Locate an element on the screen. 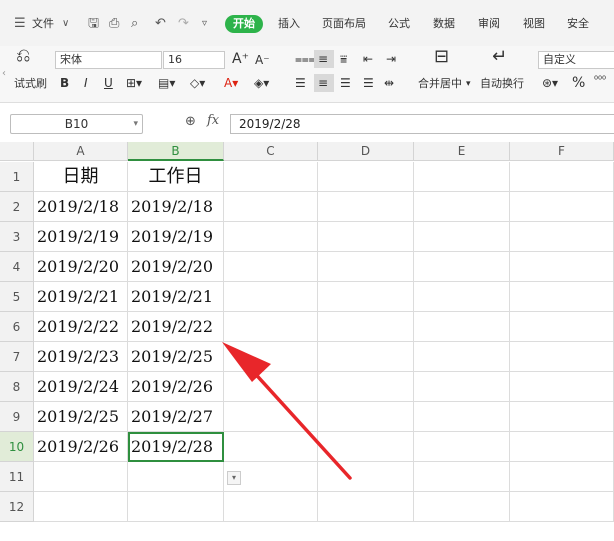  annotation-arrow-icon is located at coordinates (287, 411).